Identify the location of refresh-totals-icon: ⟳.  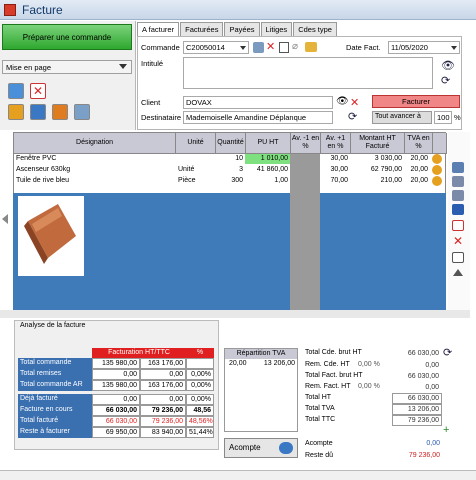
(447, 352).